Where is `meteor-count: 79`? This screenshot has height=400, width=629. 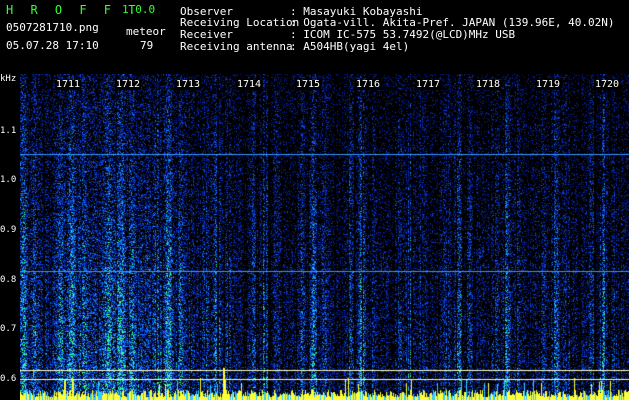
meteor-count: 79 is located at coordinates (147, 45).